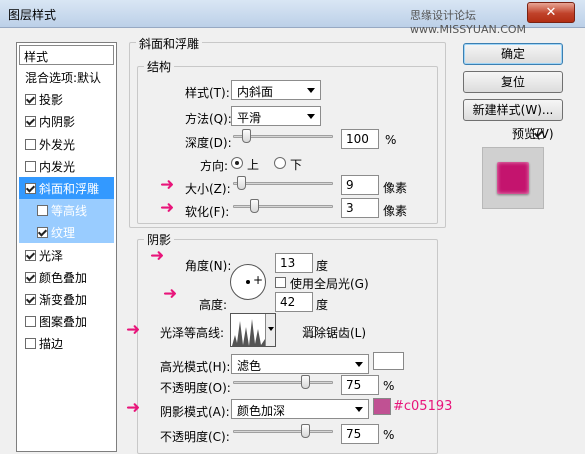  I want to click on shadow-color-annotation: #c05193, so click(423, 406).